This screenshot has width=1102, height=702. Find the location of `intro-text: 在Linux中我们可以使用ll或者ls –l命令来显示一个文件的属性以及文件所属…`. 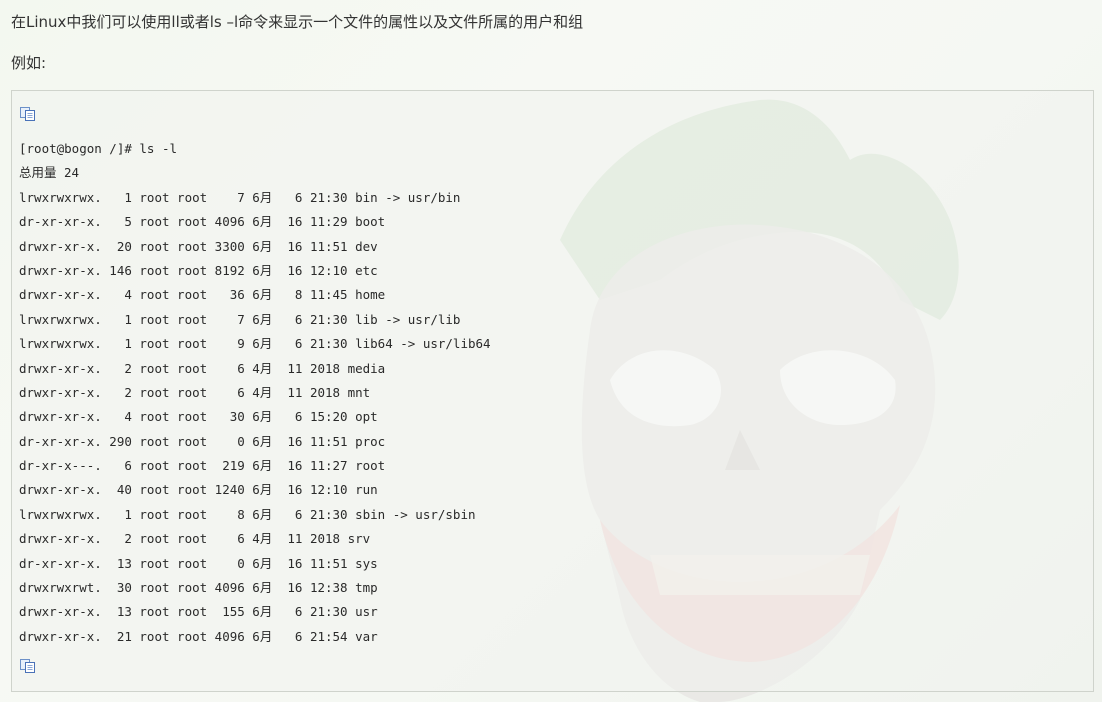

intro-text: 在Linux中我们可以使用ll或者ls –l命令来显示一个文件的属性以及文件所属… is located at coordinates (297, 22).